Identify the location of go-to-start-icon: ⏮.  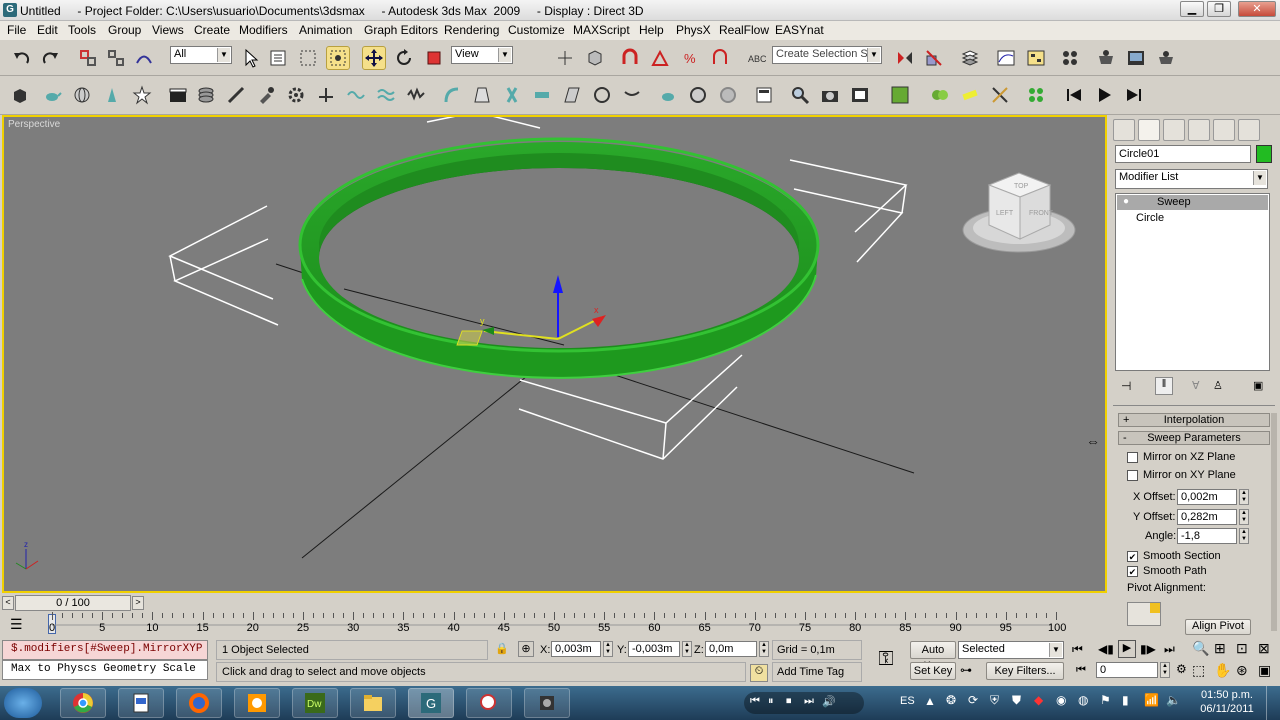
(1077, 649).